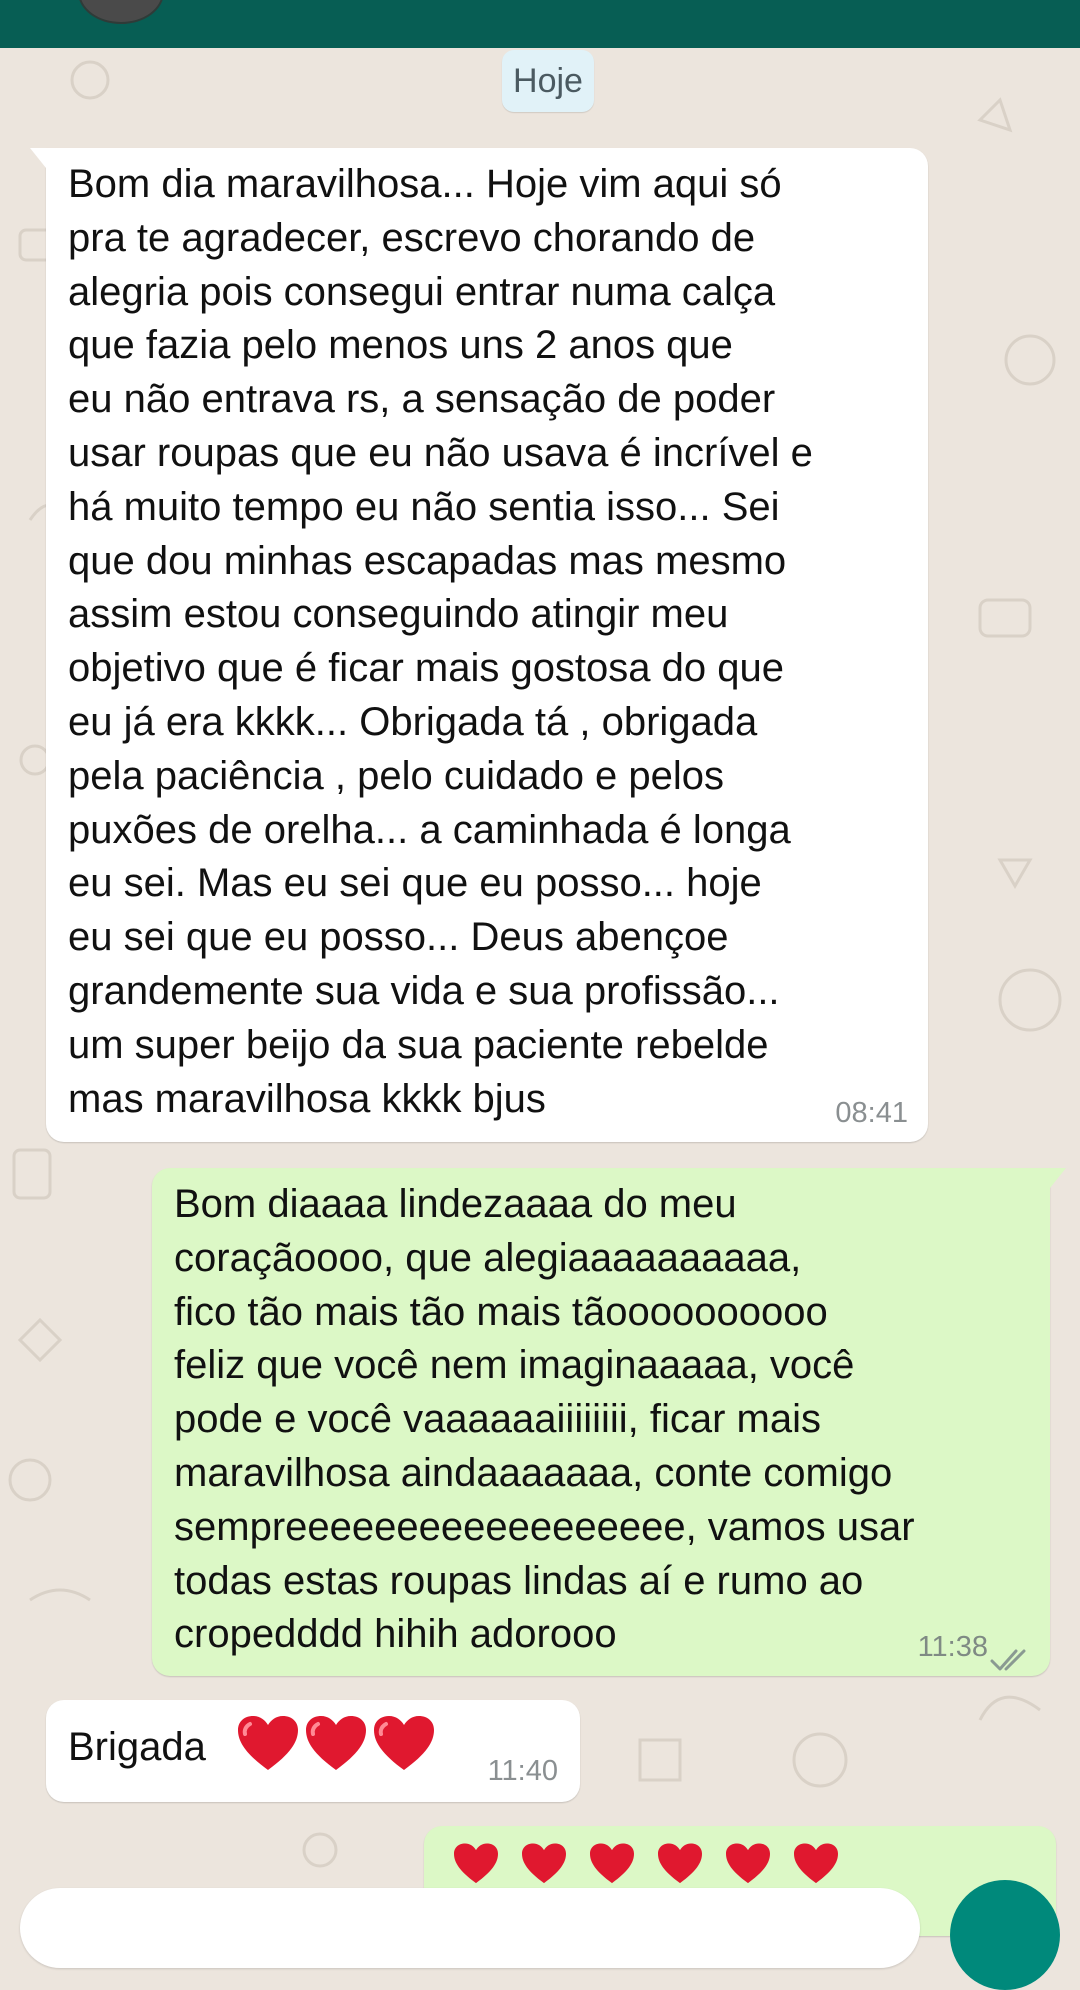 This screenshot has width=1080, height=1990. I want to click on message-time: 11:40, so click(522, 1771).